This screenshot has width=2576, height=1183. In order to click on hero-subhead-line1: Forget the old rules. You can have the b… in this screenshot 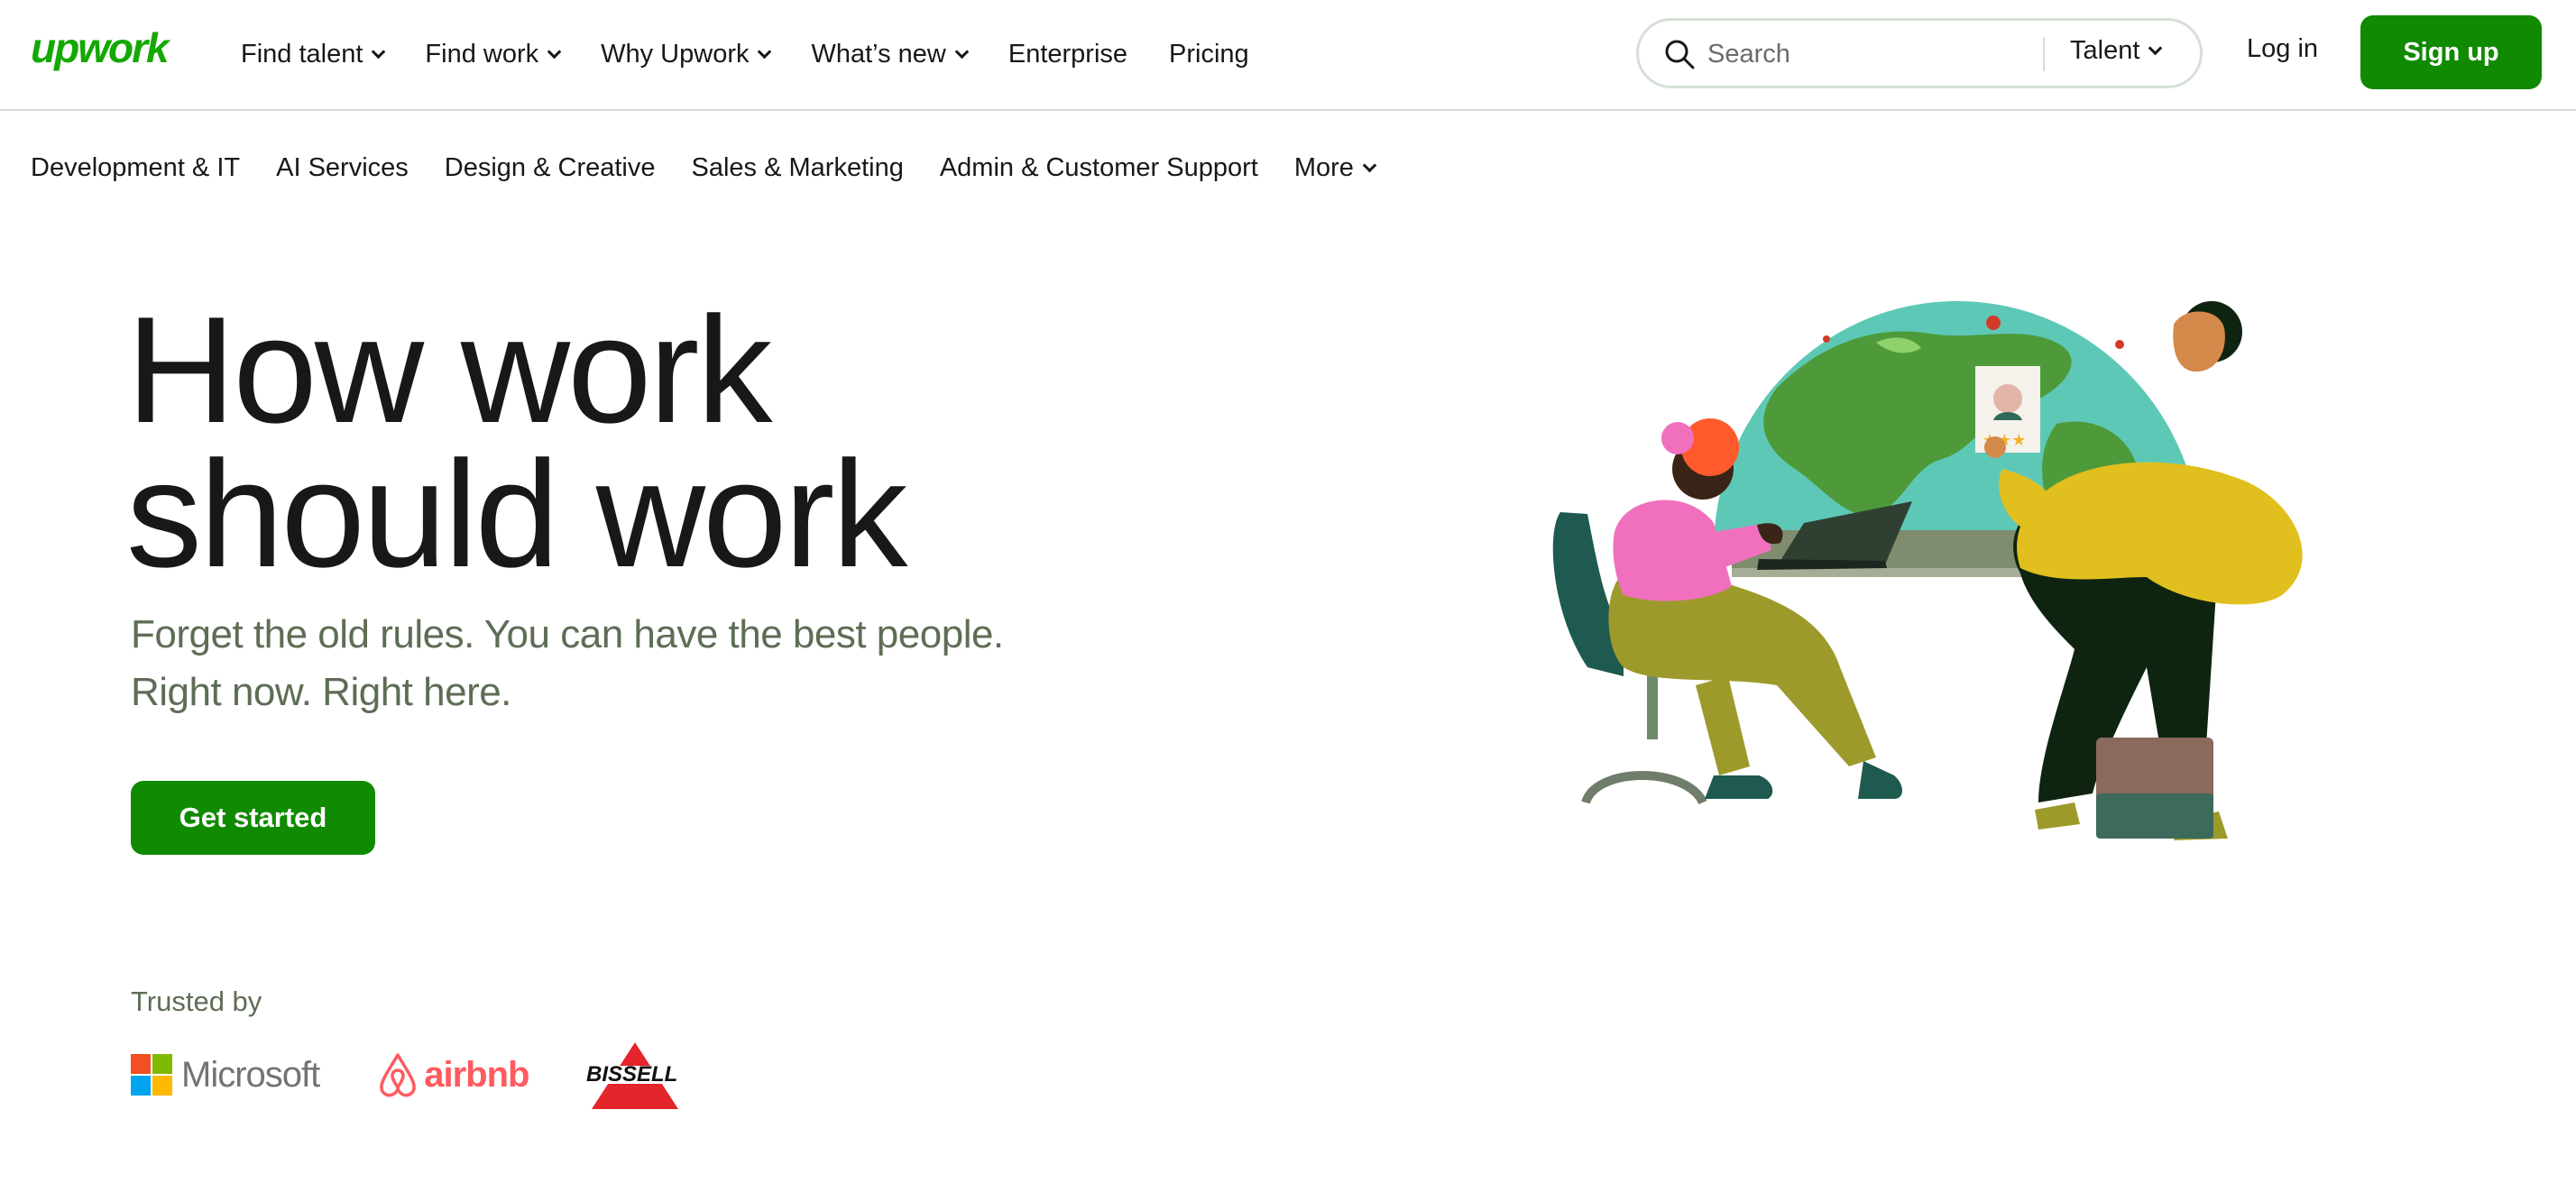, I will do `click(567, 634)`.